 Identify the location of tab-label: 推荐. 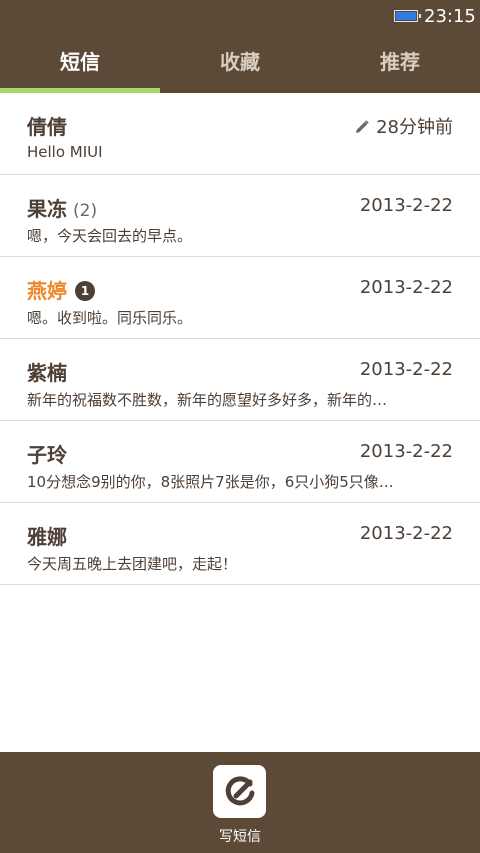
(400, 62).